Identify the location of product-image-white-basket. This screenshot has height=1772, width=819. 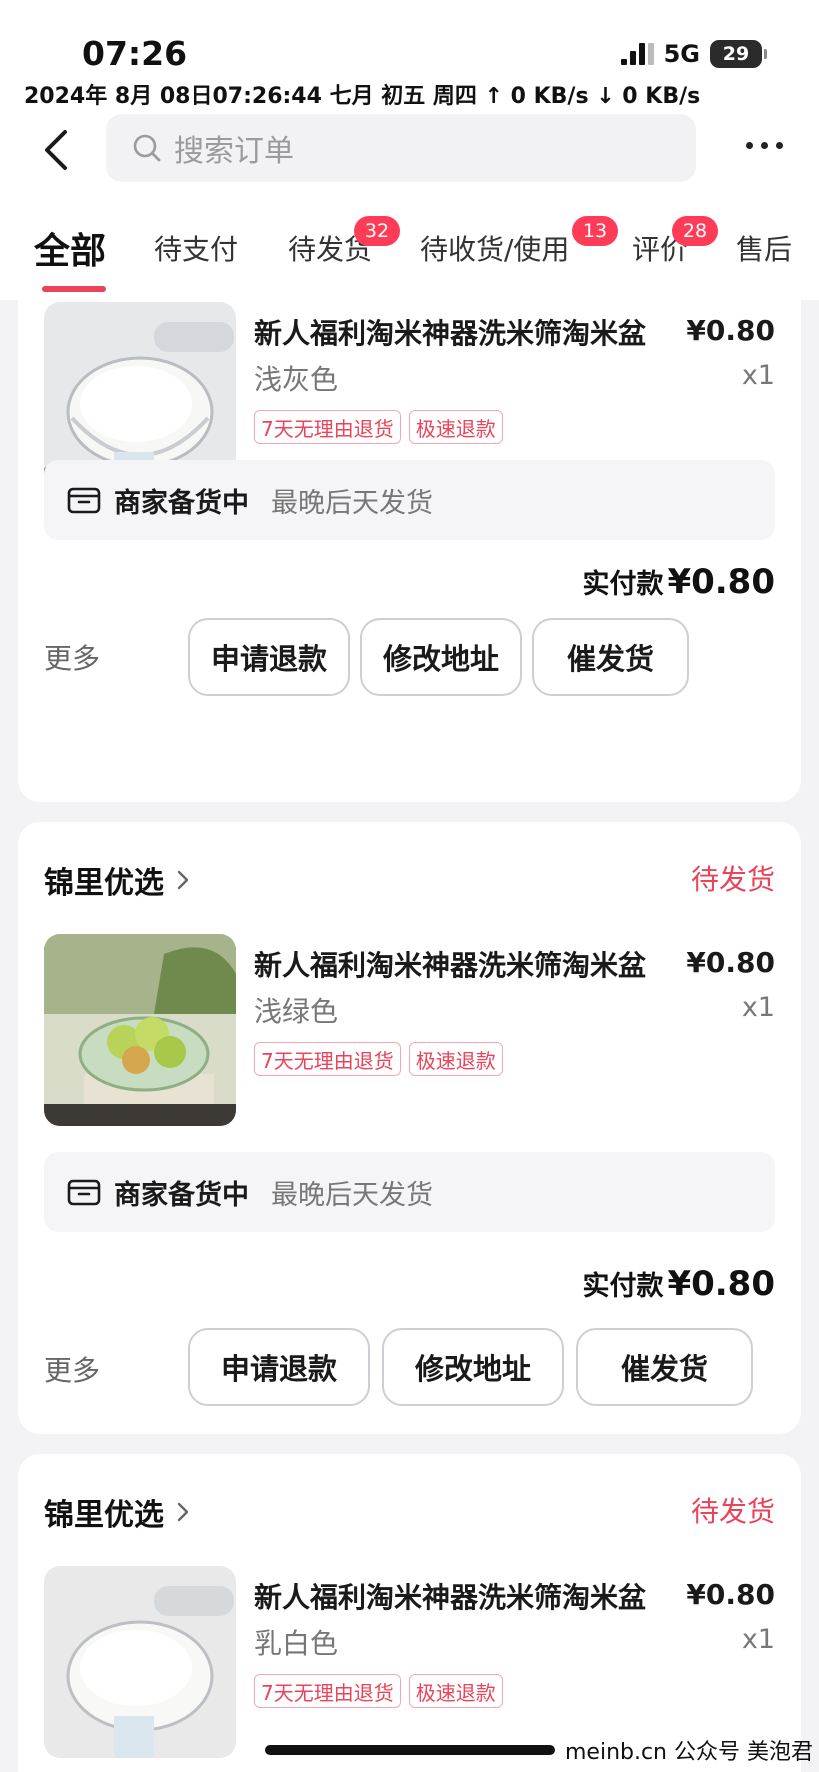
(140, 1662).